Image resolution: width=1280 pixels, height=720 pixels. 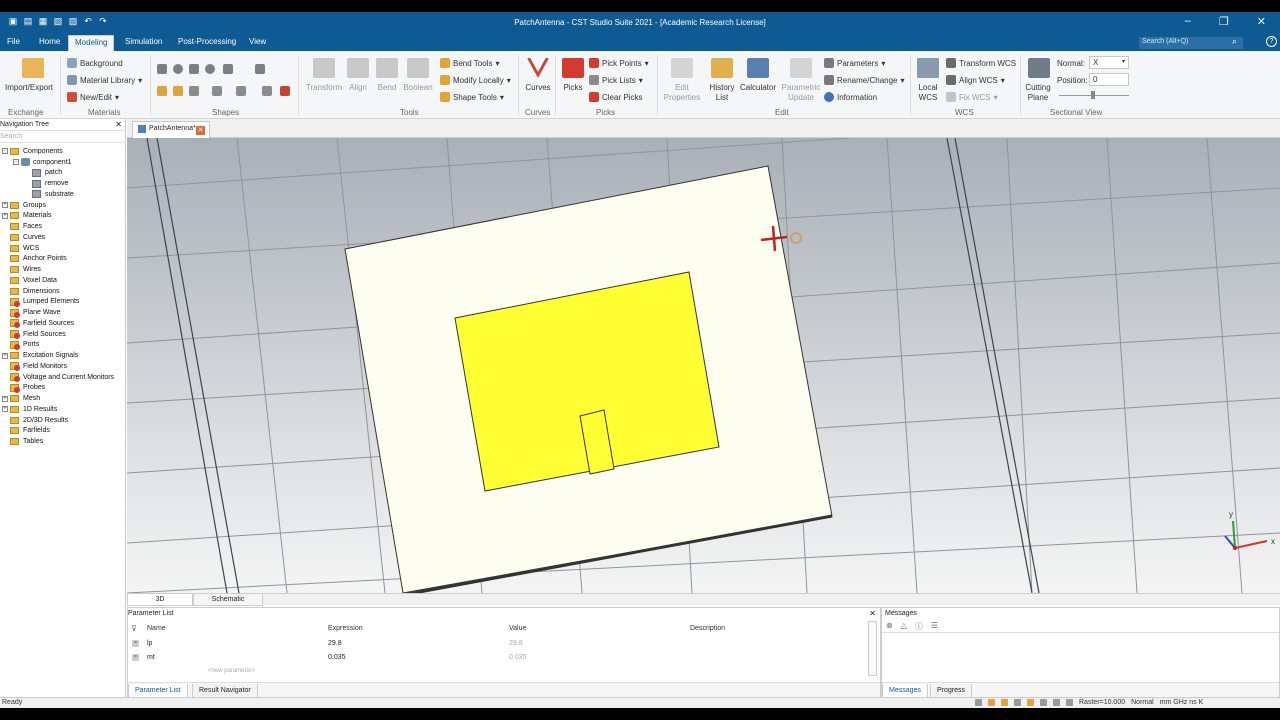 What do you see at coordinates (22, 226) in the screenshot?
I see `tree-item: Faces` at bounding box center [22, 226].